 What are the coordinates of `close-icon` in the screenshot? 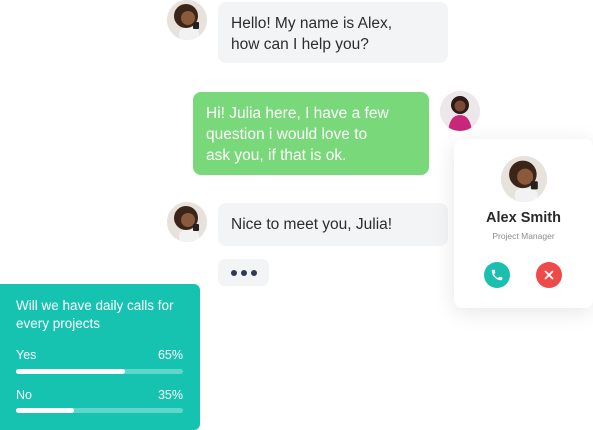 It's located at (549, 275).